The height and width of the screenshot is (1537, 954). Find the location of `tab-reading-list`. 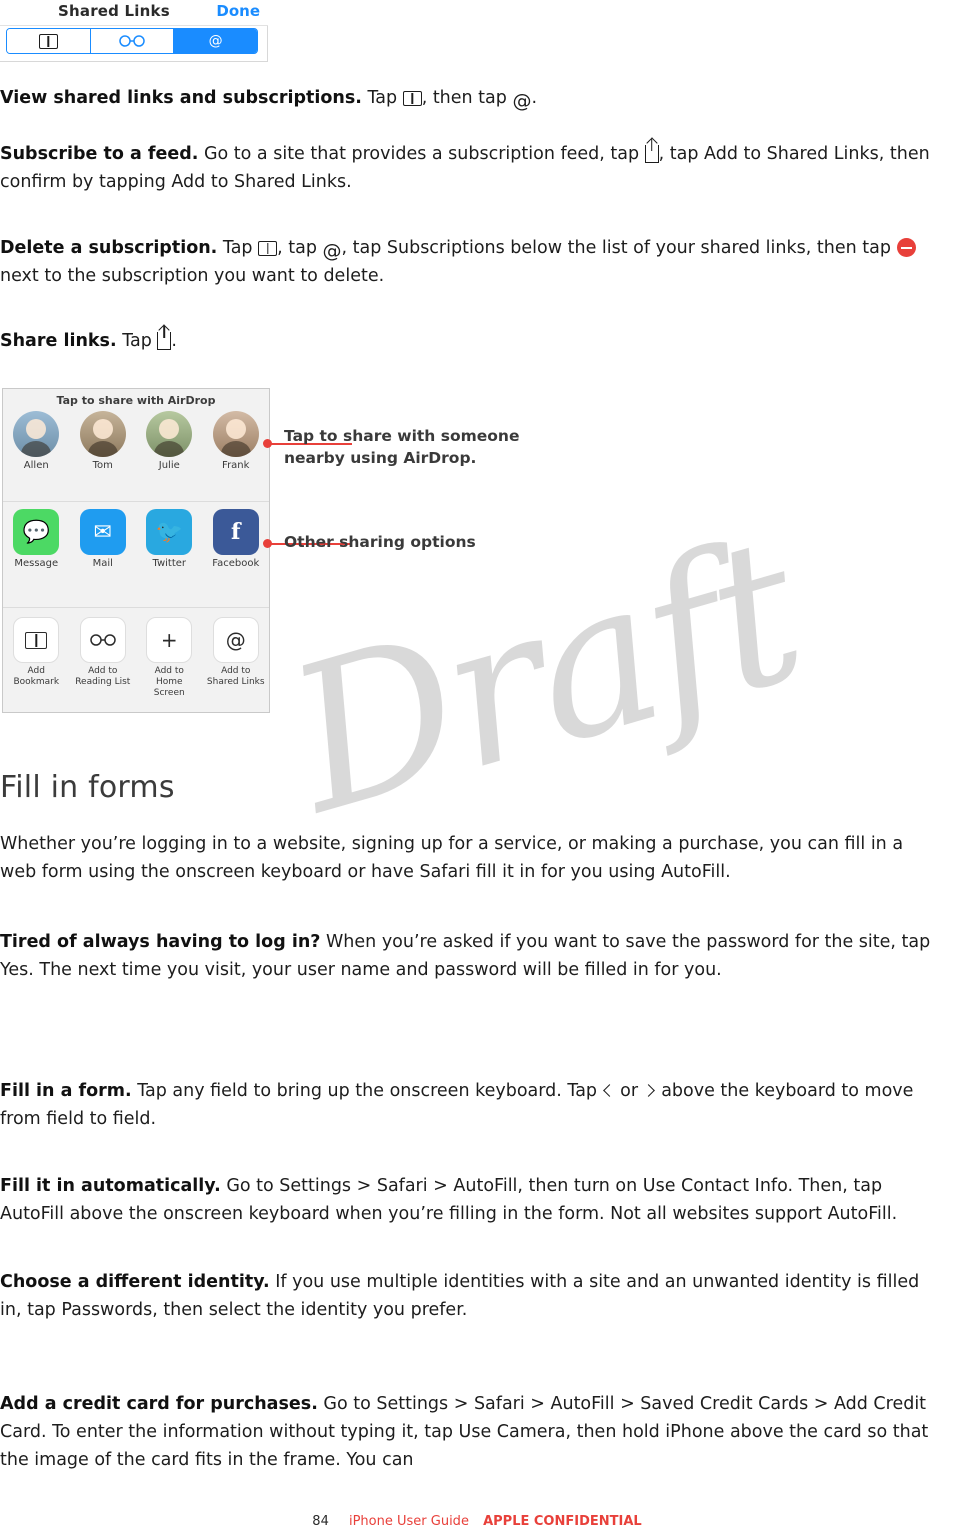

tab-reading-list is located at coordinates (132, 41).